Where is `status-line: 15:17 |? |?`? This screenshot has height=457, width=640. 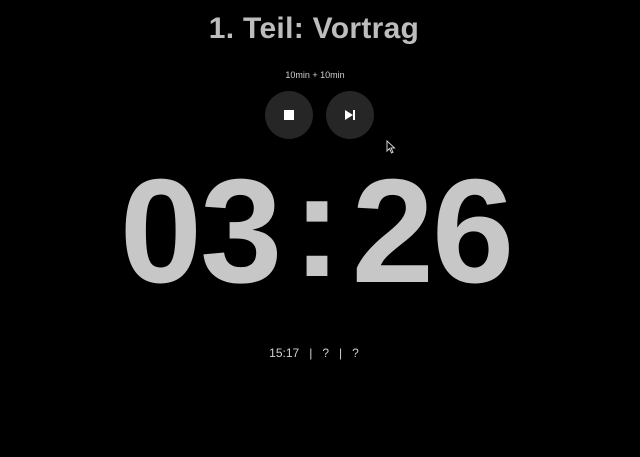 status-line: 15:17 |? |? is located at coordinates (314, 353).